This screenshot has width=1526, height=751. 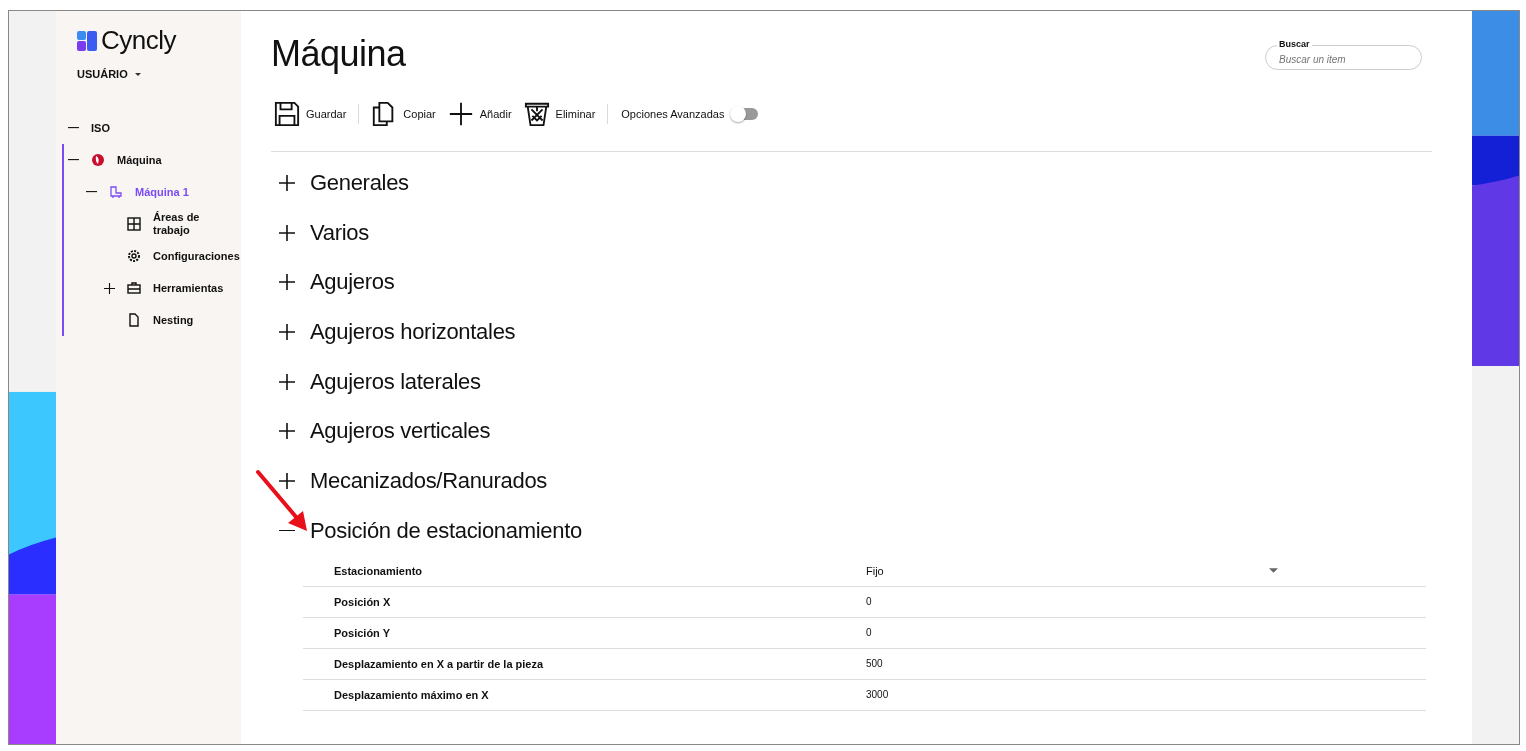 What do you see at coordinates (338, 54) in the screenshot?
I see `page-title: Máquina` at bounding box center [338, 54].